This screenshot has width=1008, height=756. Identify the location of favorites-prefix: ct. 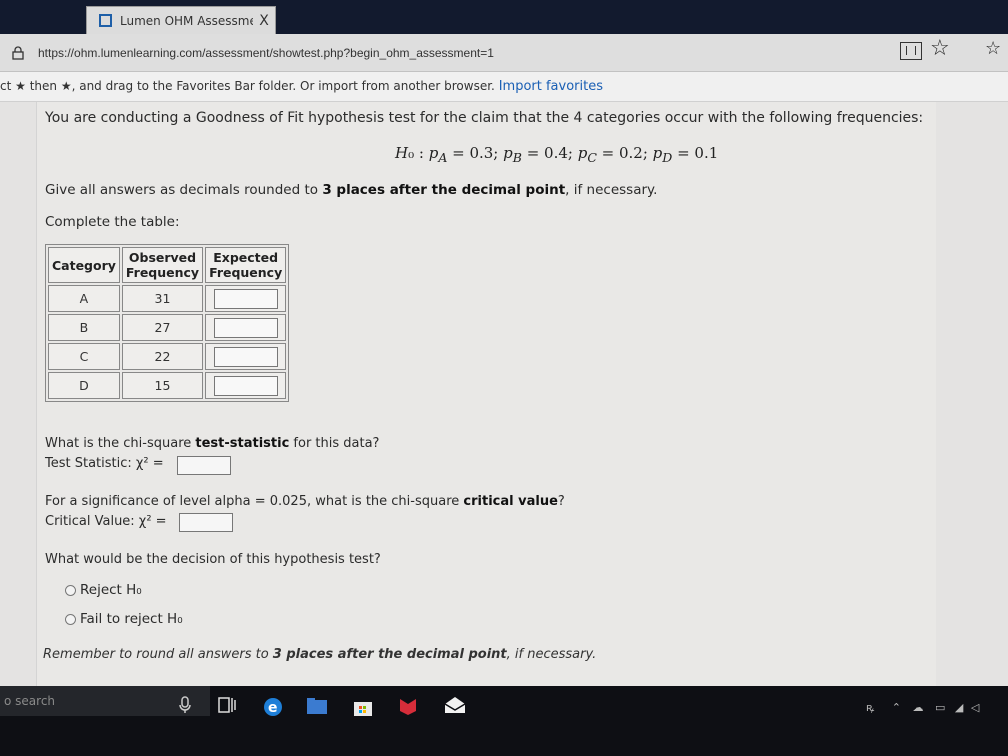
(6, 86).